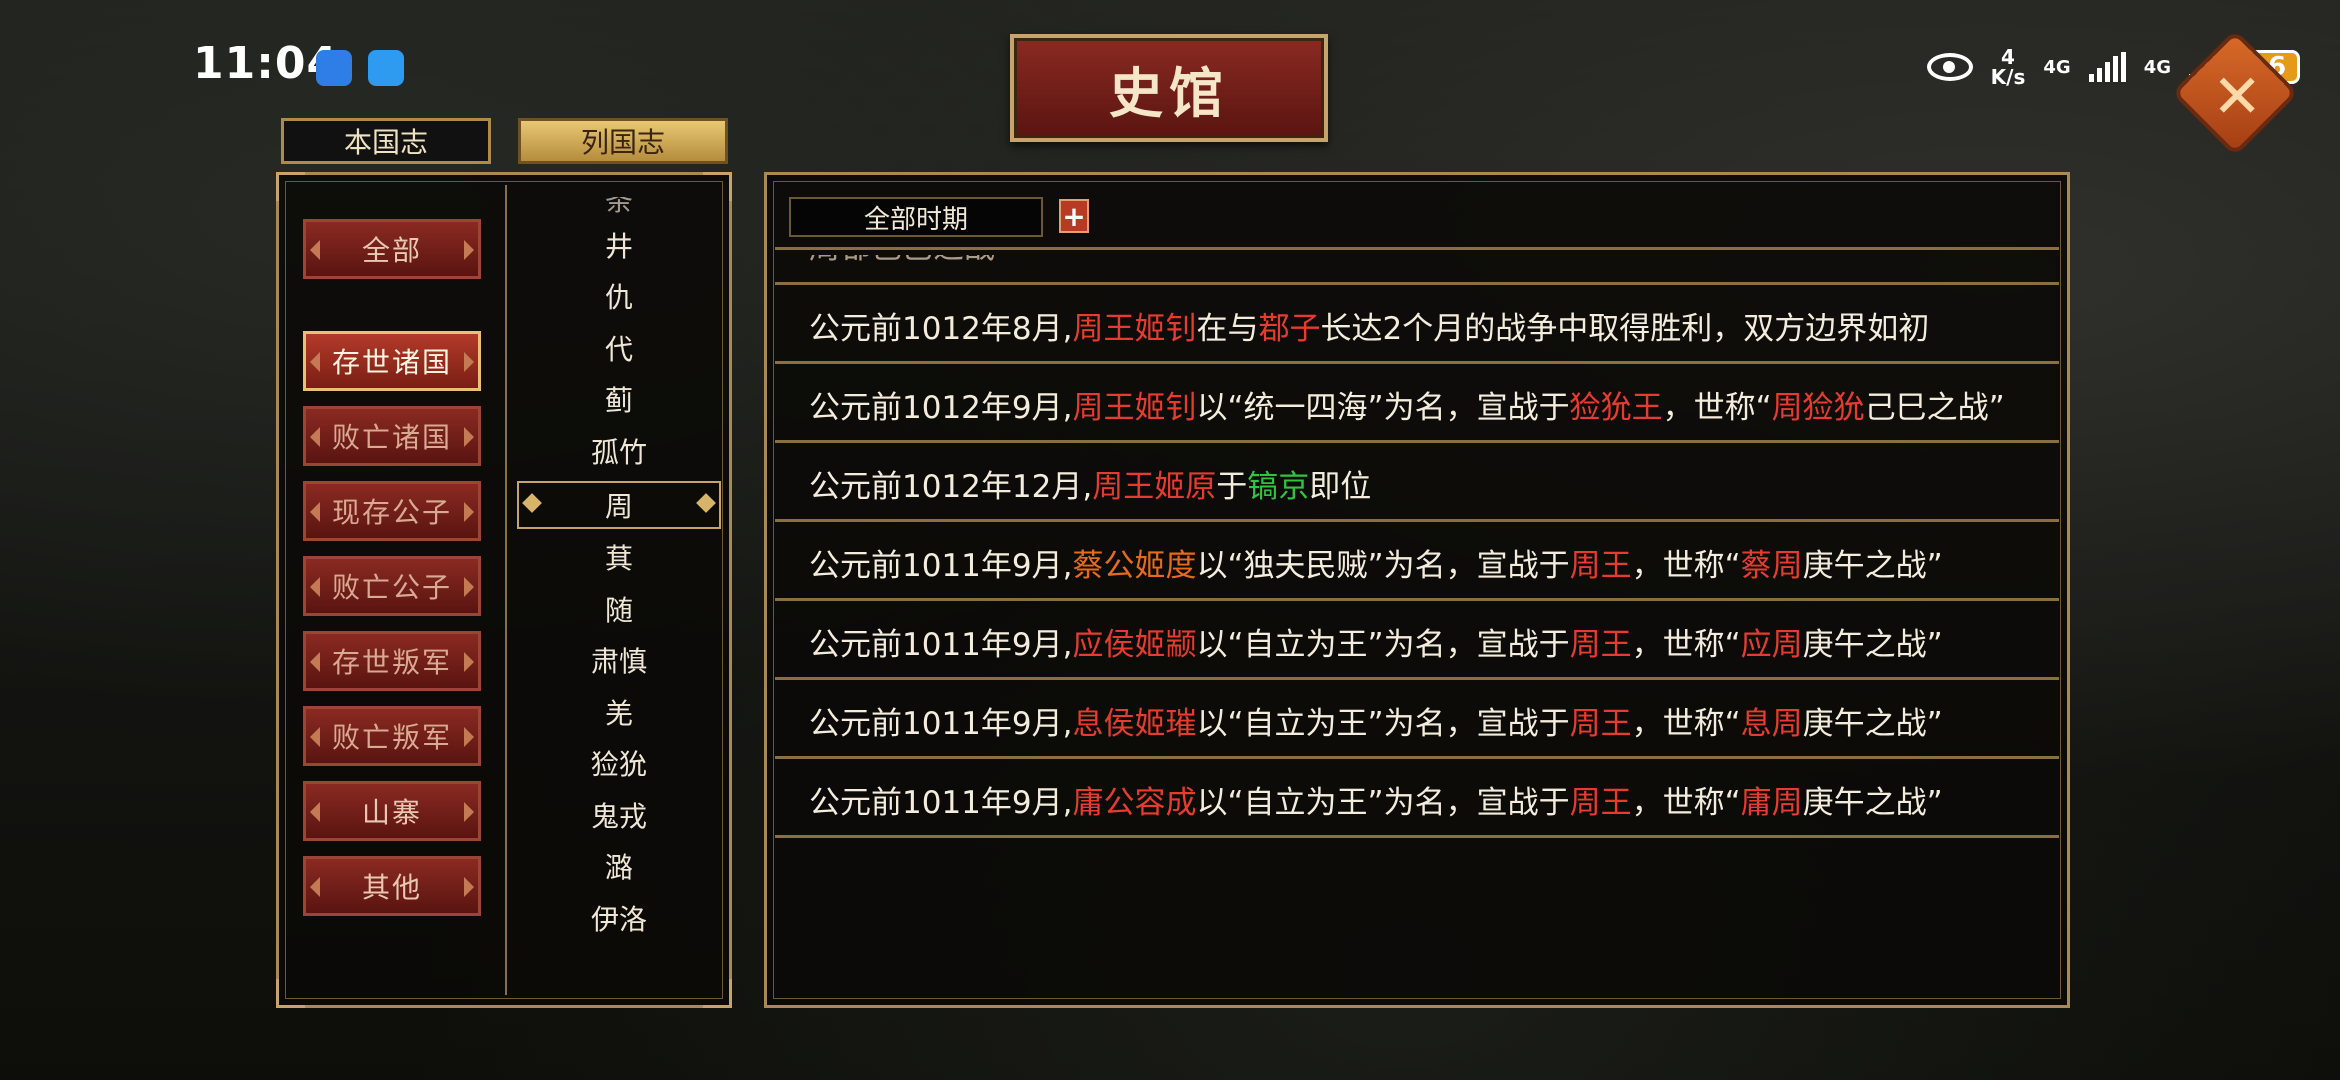  I want to click on event-target: 鄀子, so click(1289, 329).